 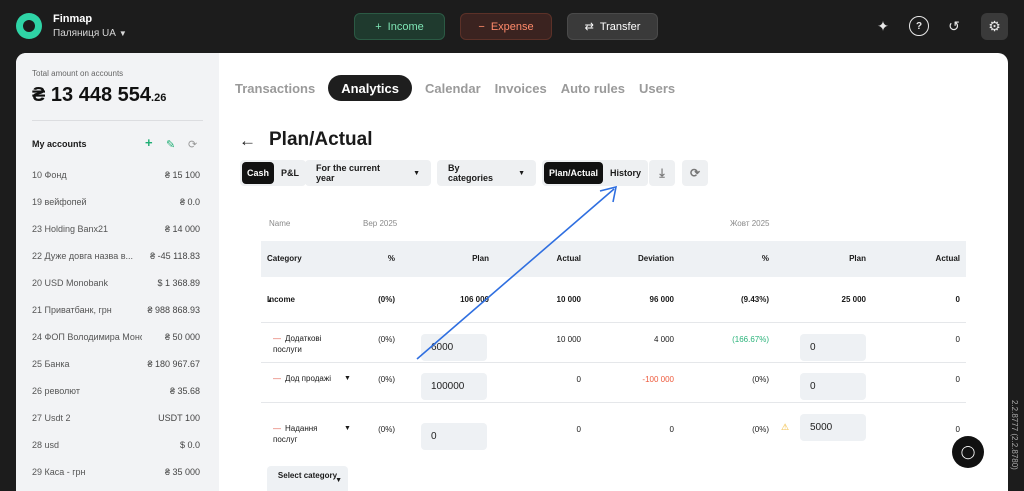 I want to click on account-row: 24 ФОП Володимира Моно ₴ 50 000, so click(x=117, y=336).